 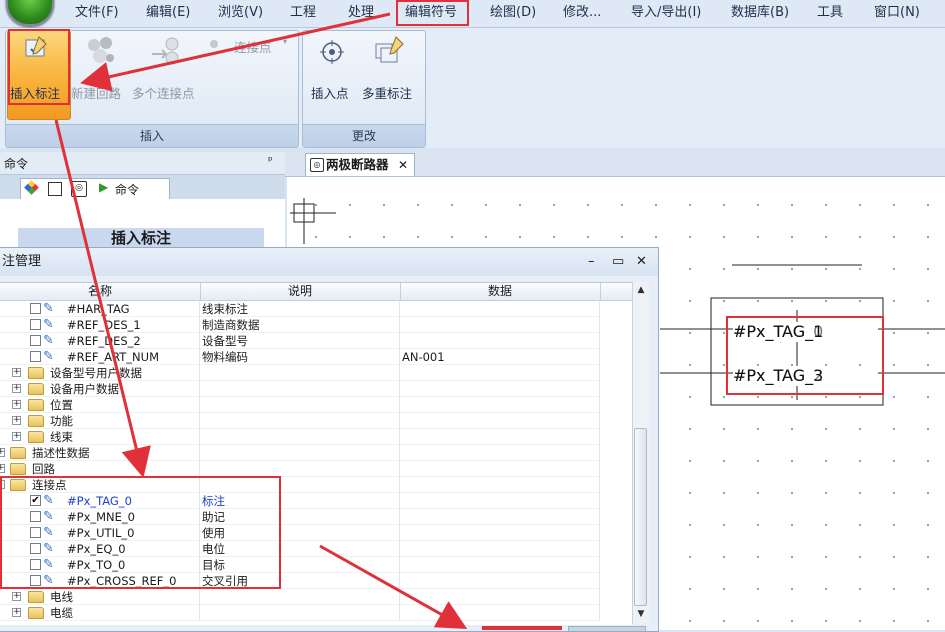 I want to click on crosshair-cursor-icon, so click(x=313, y=221).